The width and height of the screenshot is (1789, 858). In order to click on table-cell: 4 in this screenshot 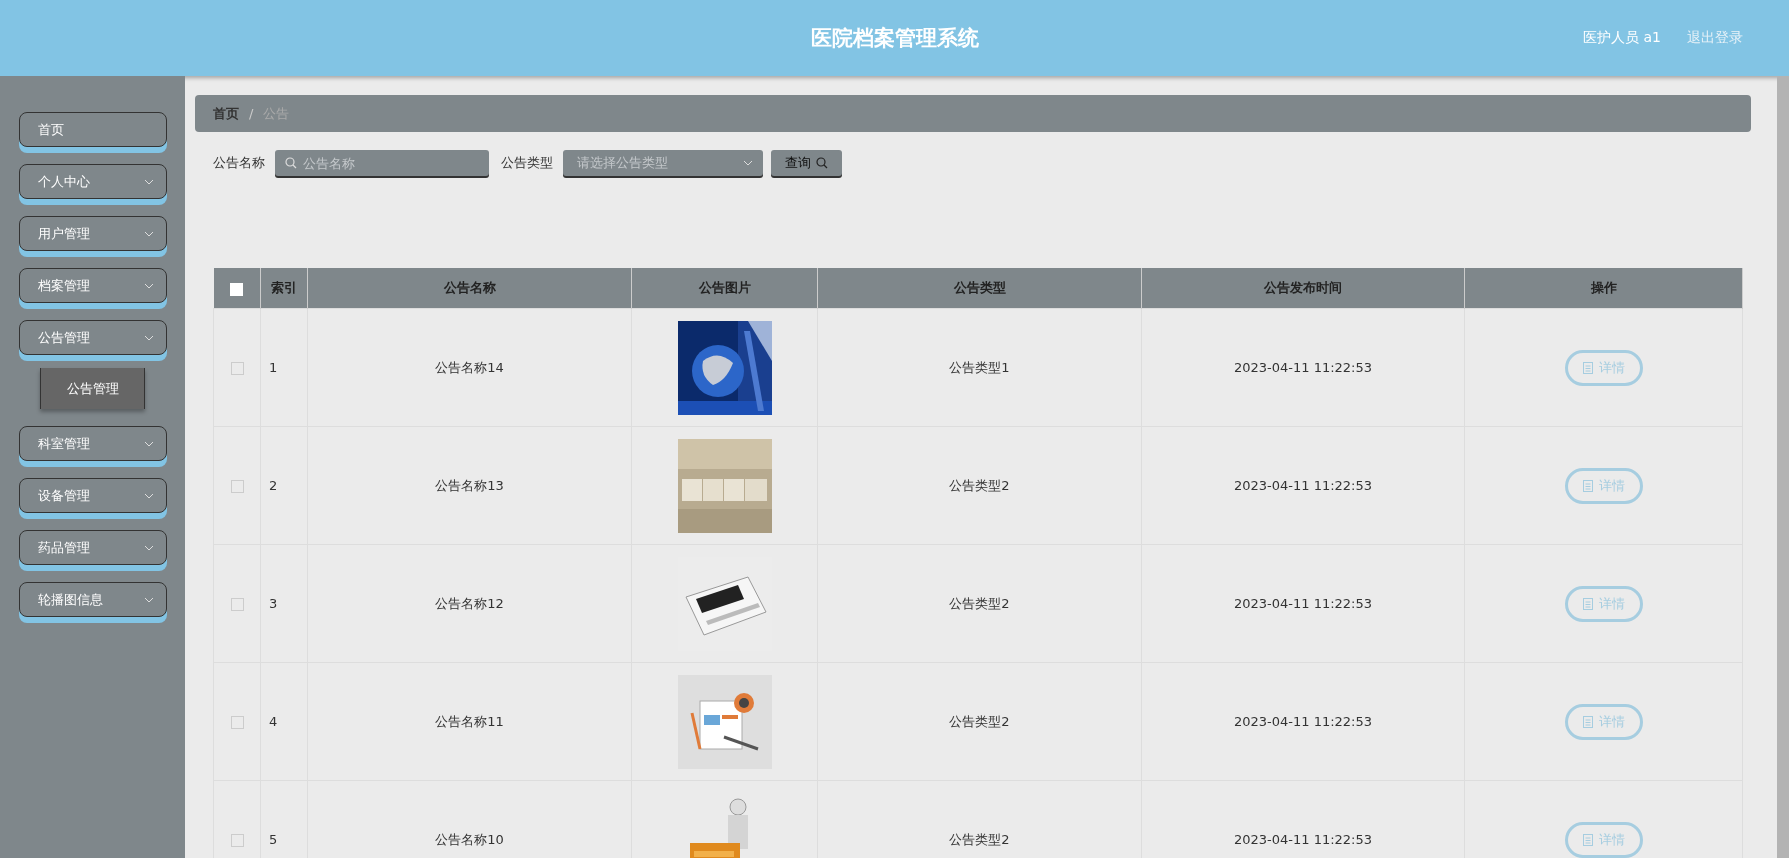, I will do `click(284, 721)`.